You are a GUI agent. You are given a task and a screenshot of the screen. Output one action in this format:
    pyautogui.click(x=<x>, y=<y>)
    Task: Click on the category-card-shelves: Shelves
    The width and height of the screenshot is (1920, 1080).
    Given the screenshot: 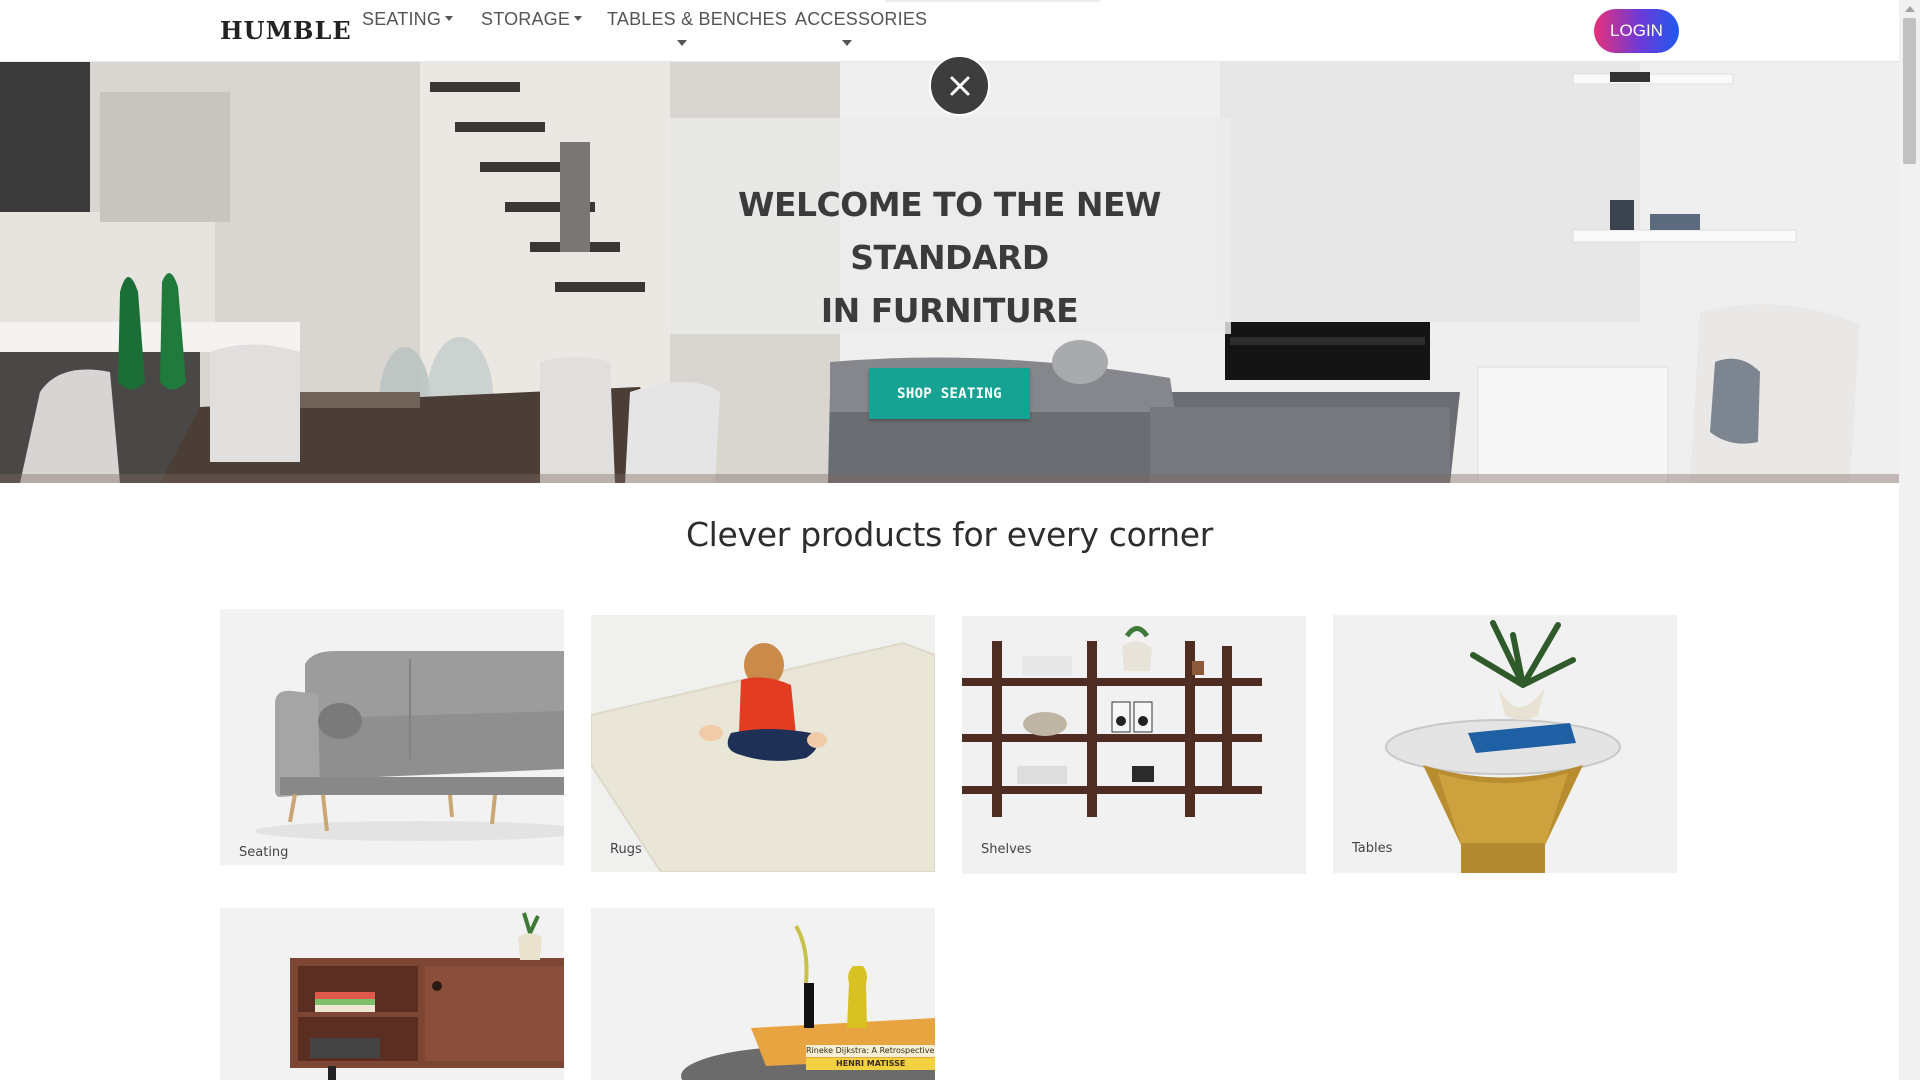 What is the action you would take?
    pyautogui.click(x=1134, y=745)
    